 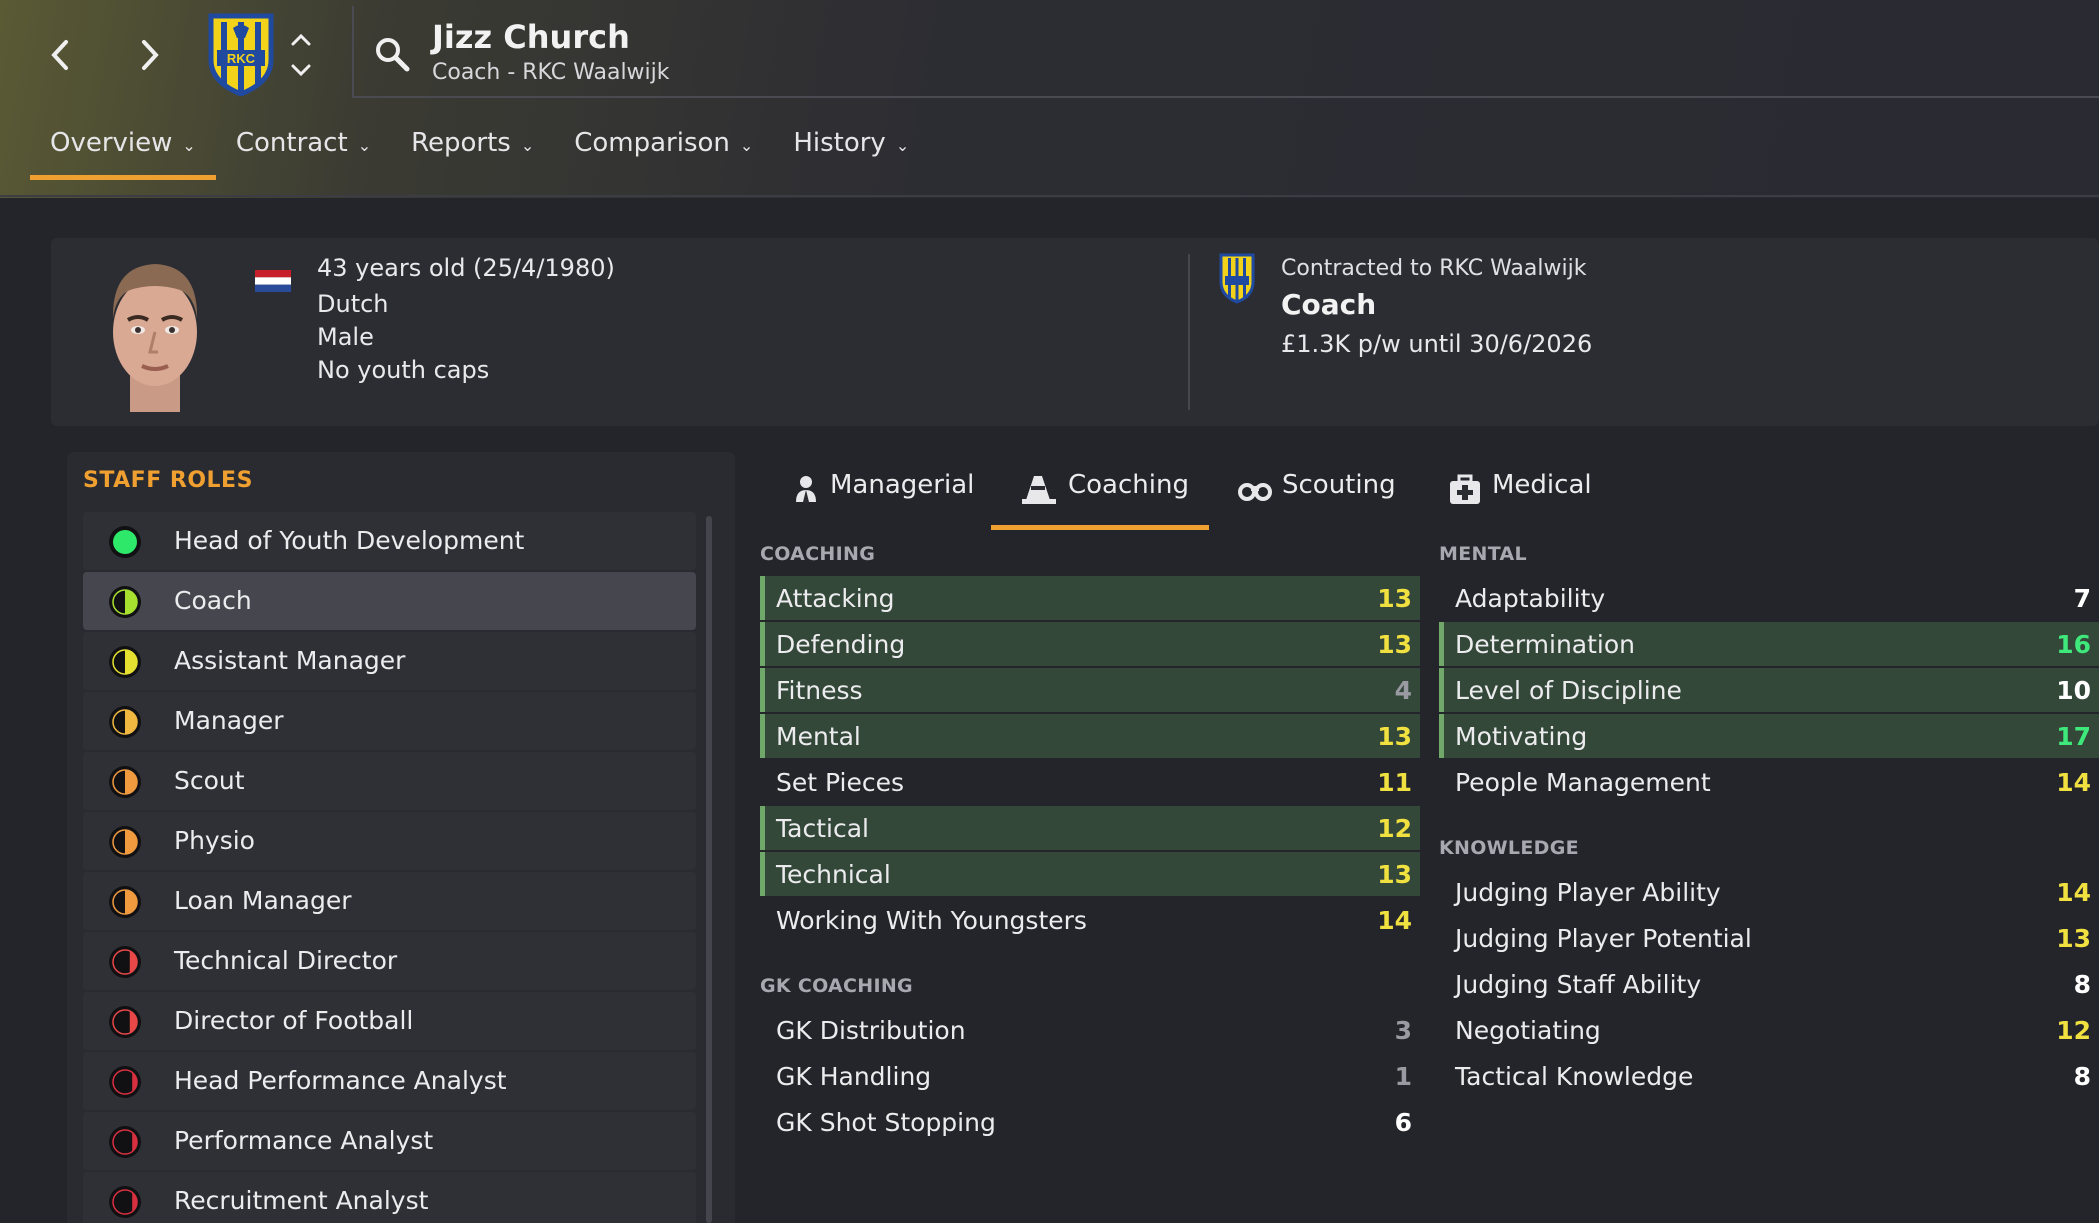 I want to click on attribute-row: GK Shot Stopping 6, so click(x=1090, y=1122).